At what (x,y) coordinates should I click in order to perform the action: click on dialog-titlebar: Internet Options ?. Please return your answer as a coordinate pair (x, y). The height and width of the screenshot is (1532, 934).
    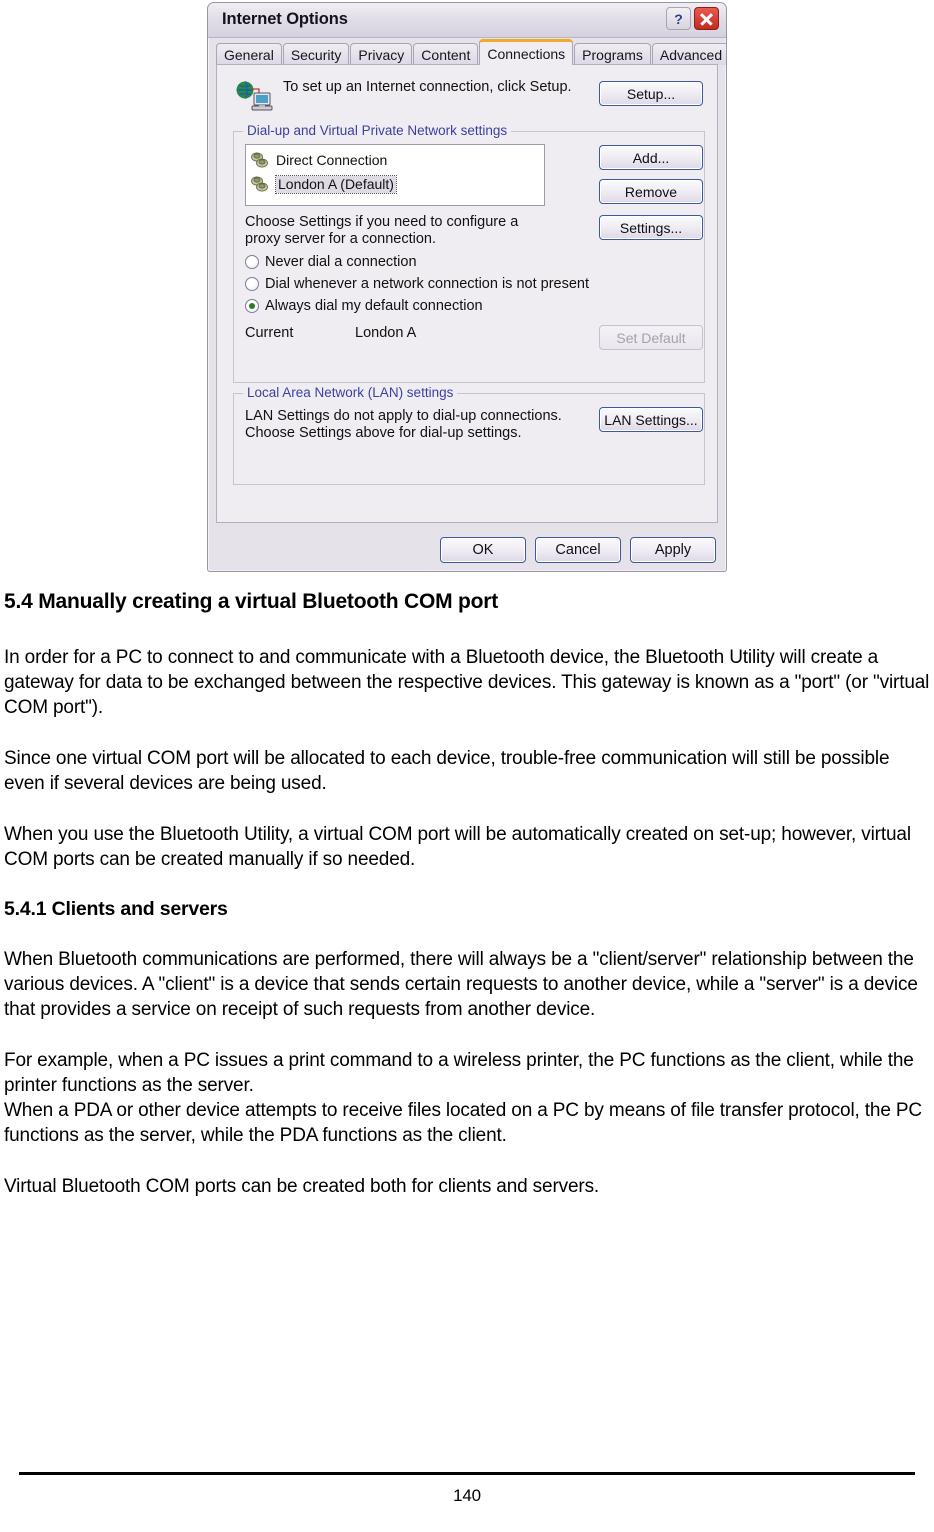
    Looking at the image, I should click on (467, 20).